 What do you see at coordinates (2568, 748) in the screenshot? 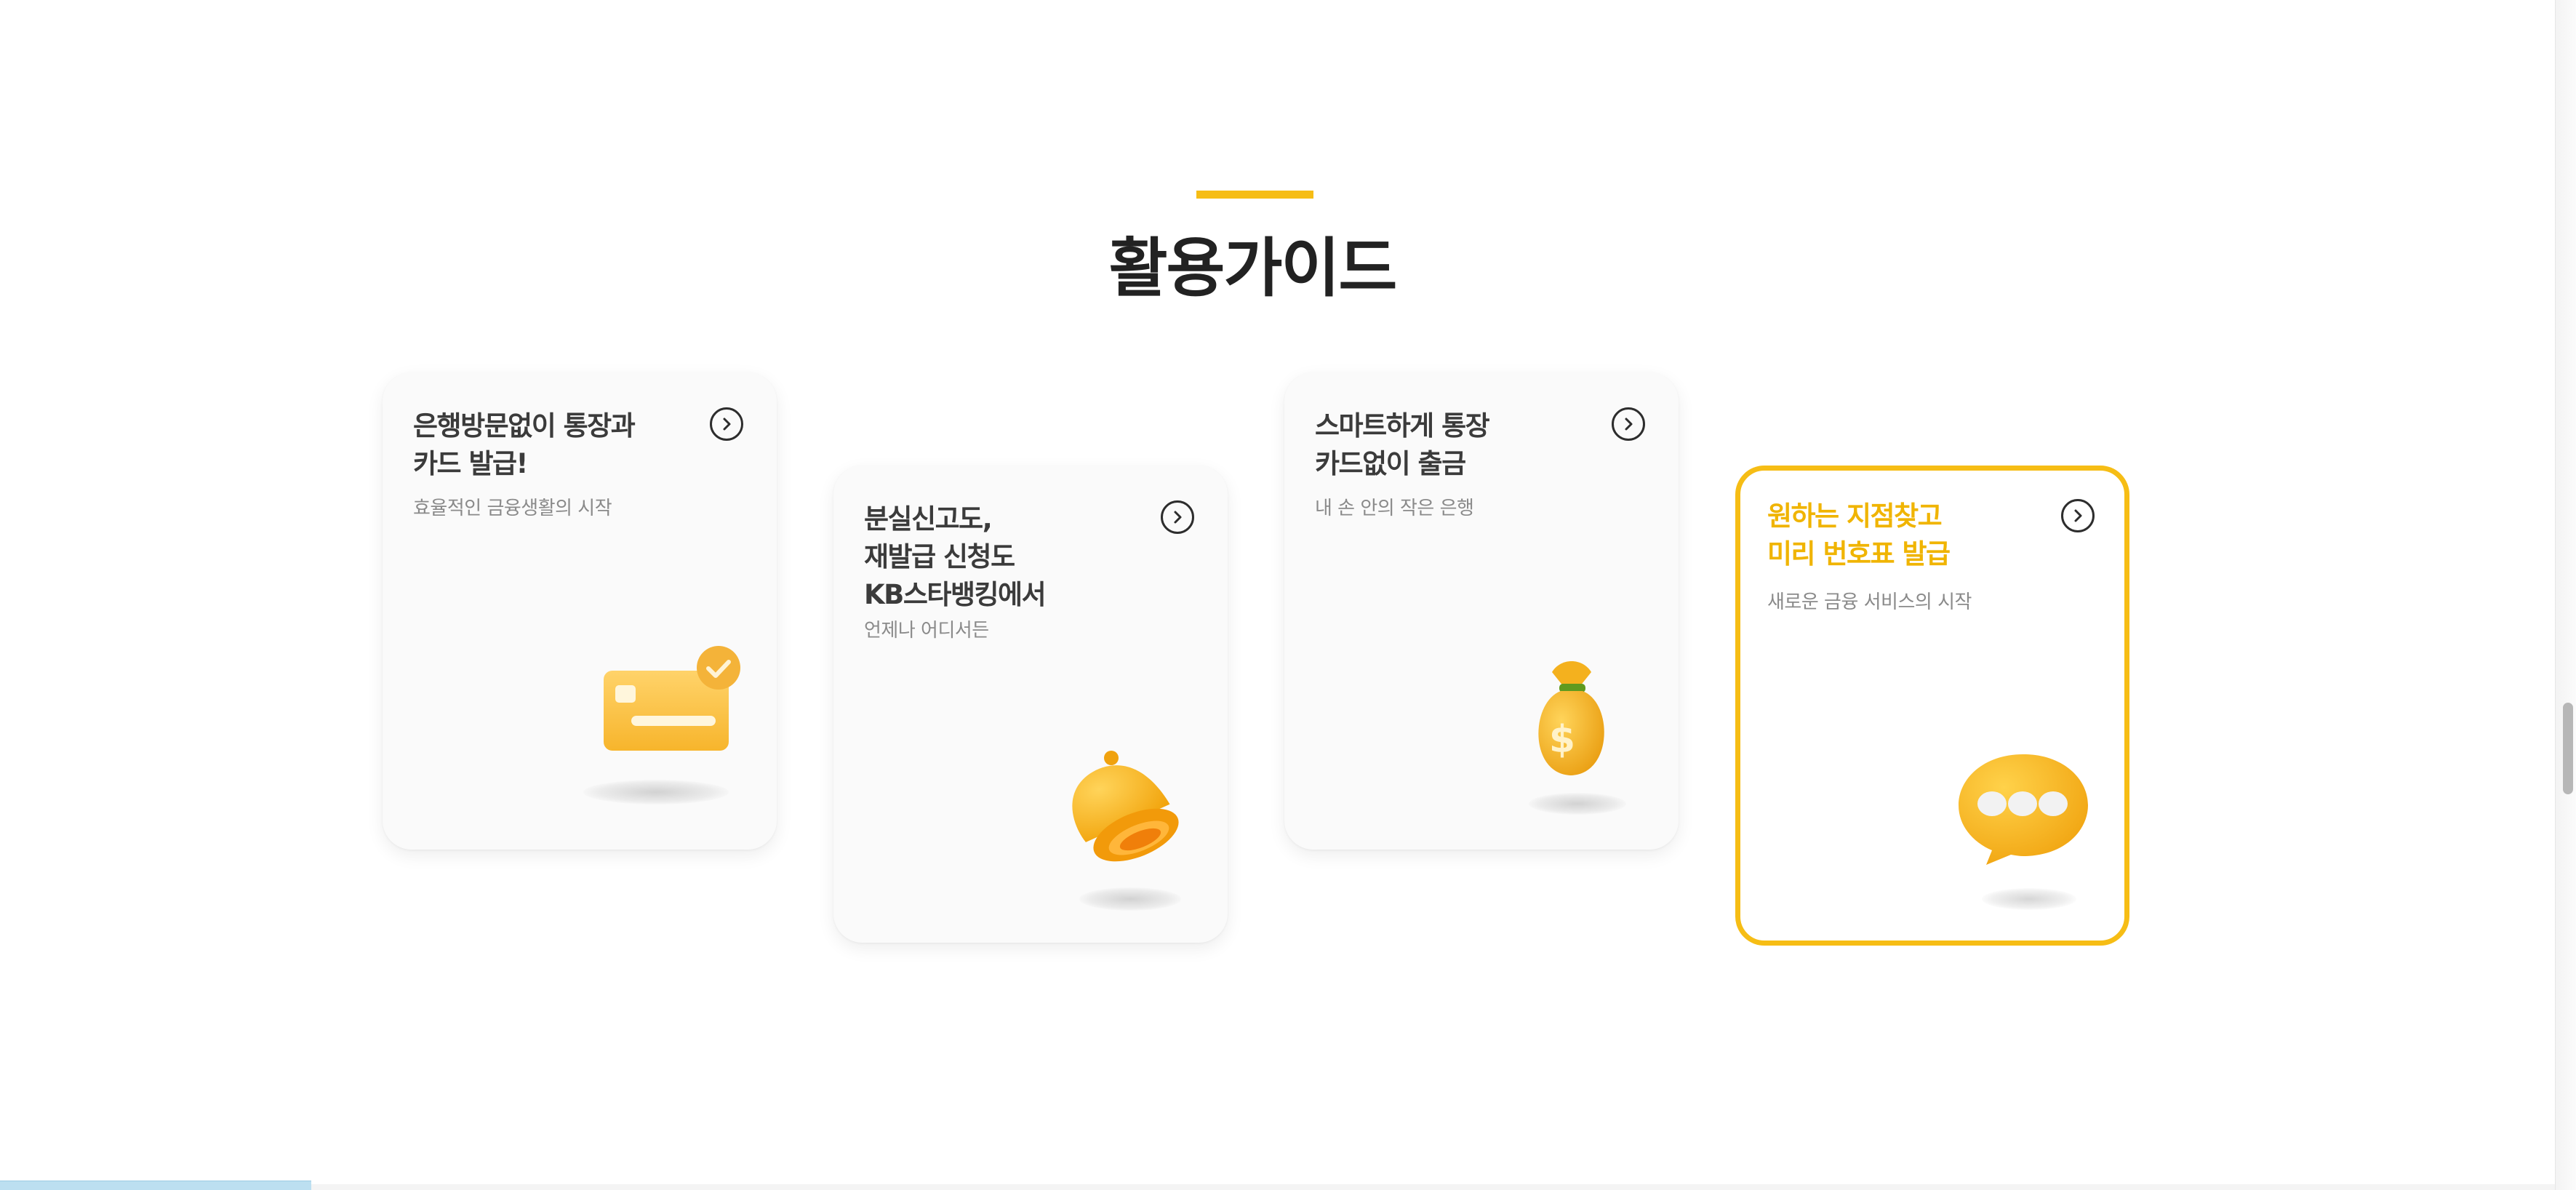
I see `scrollbar-thumb` at bounding box center [2568, 748].